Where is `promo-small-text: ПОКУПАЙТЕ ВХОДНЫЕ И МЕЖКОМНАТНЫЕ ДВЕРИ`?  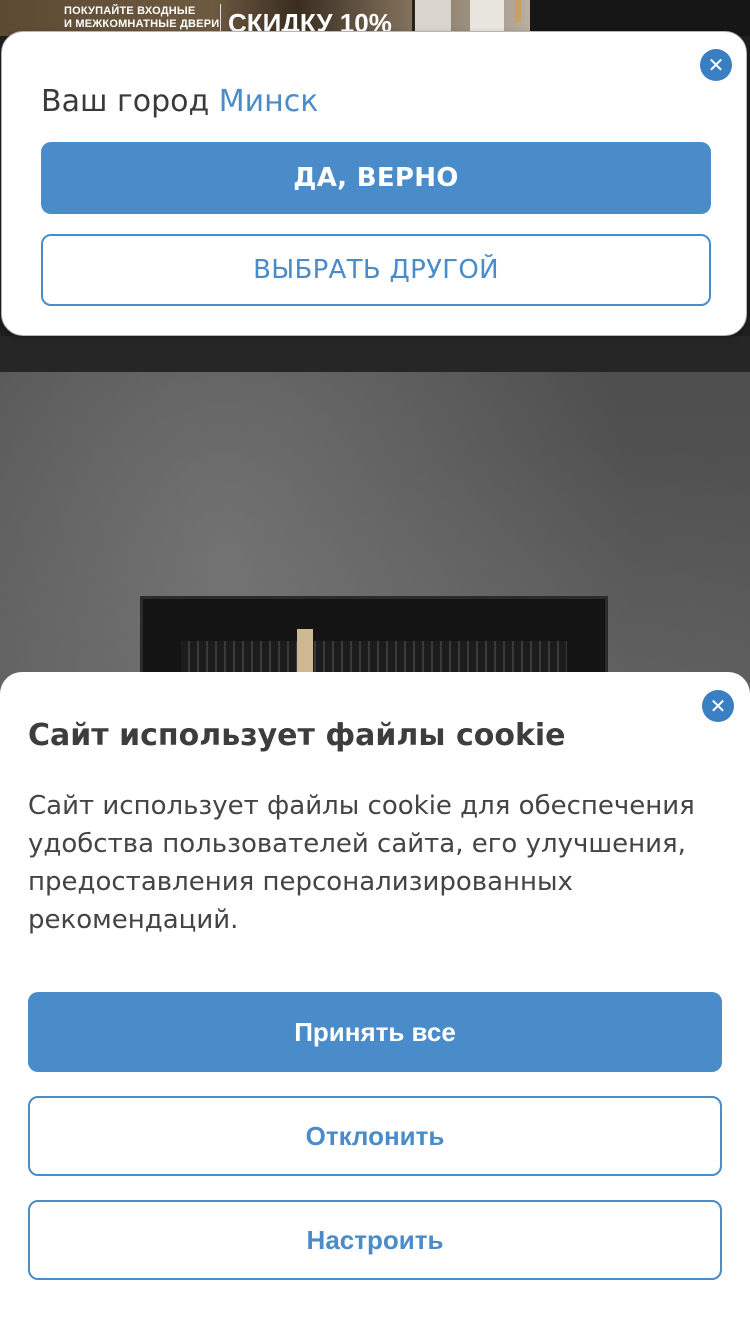
promo-small-text: ПОКУПАЙТЕ ВХОДНЫЕ И МЕЖКОМНАТНЫЕ ДВЕРИ is located at coordinates (142, 17).